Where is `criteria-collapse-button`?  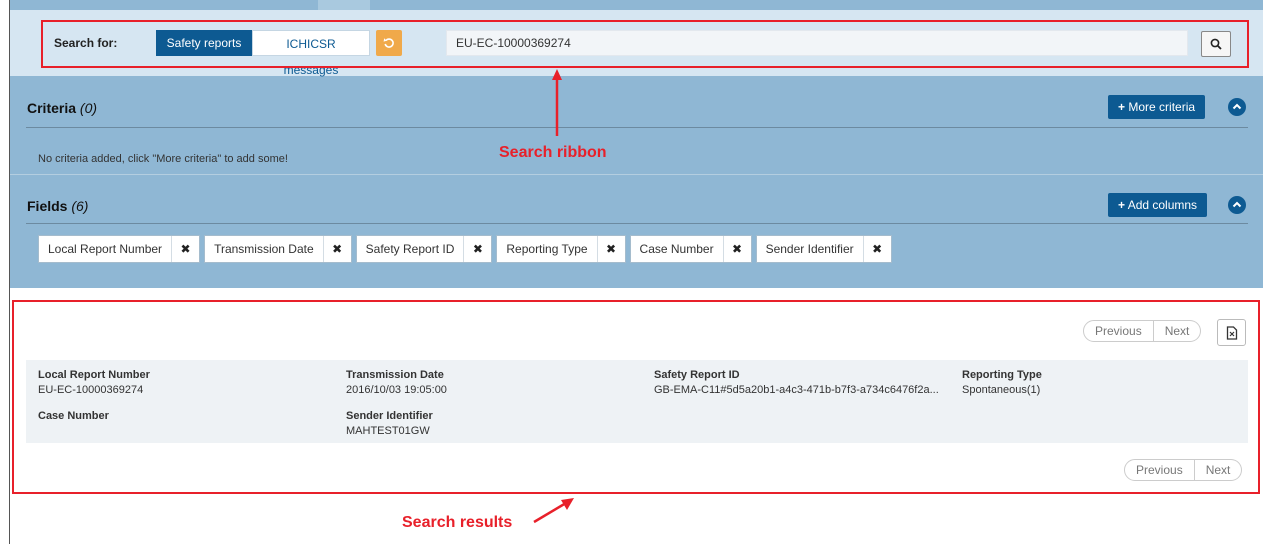
criteria-collapse-button is located at coordinates (1237, 107).